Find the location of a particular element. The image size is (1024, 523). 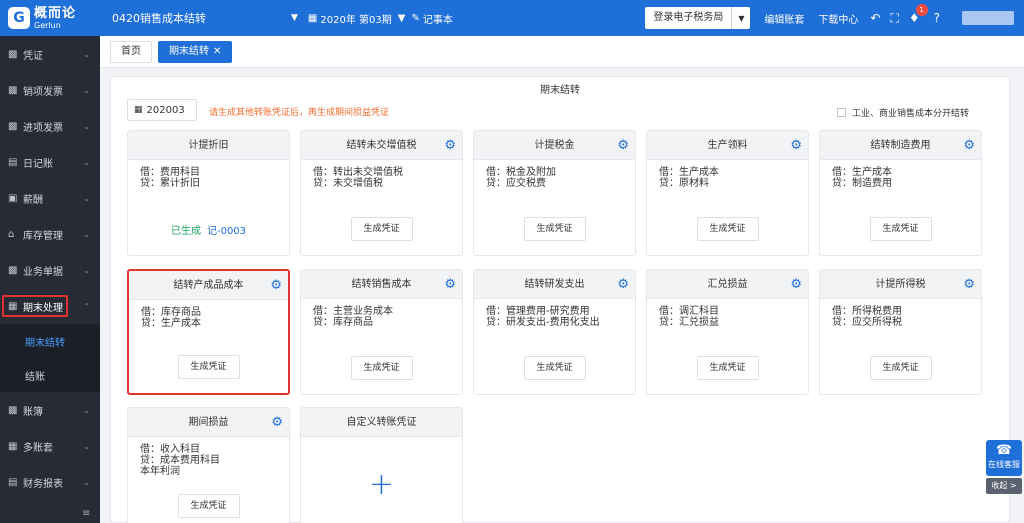

close-icon: ✕ is located at coordinates (217, 51).